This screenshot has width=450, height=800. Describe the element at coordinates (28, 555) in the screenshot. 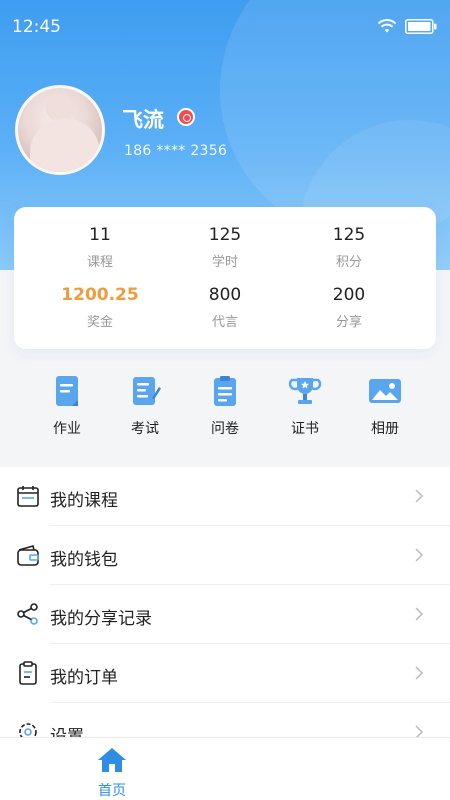

I see `wallet-icon` at that location.